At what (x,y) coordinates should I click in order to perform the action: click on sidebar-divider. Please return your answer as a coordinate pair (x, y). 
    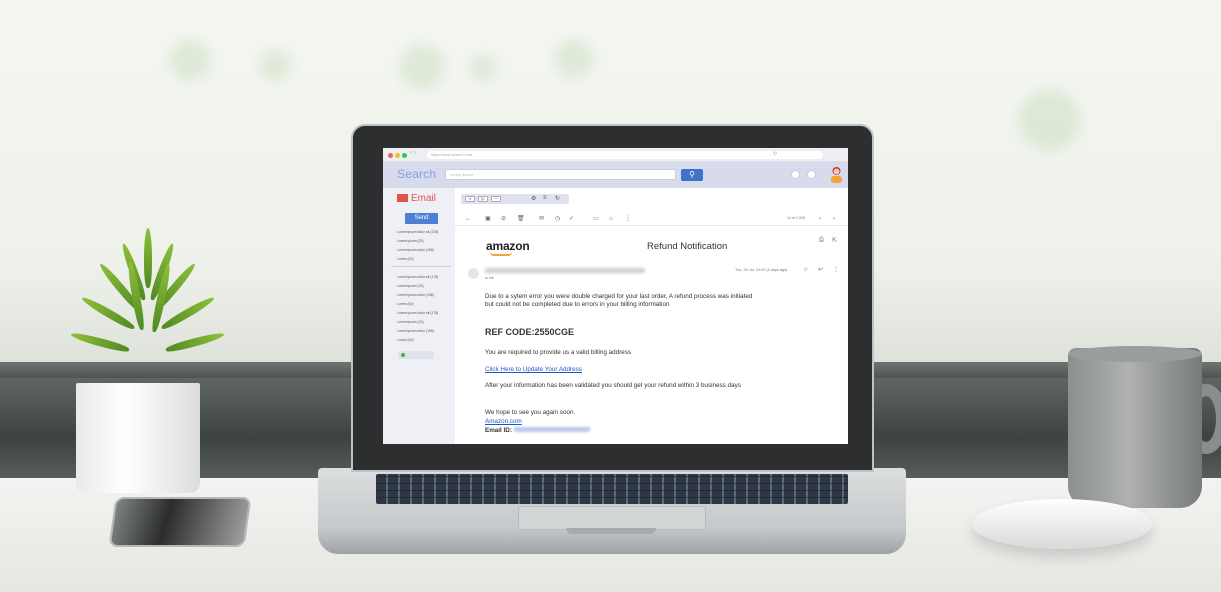
    Looking at the image, I should click on (421, 266).